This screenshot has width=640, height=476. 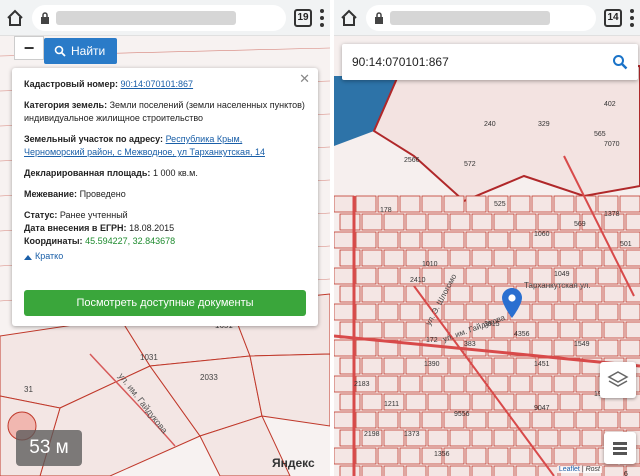 What do you see at coordinates (613, 17) in the screenshot?
I see `tab-count-button: 14` at bounding box center [613, 17].